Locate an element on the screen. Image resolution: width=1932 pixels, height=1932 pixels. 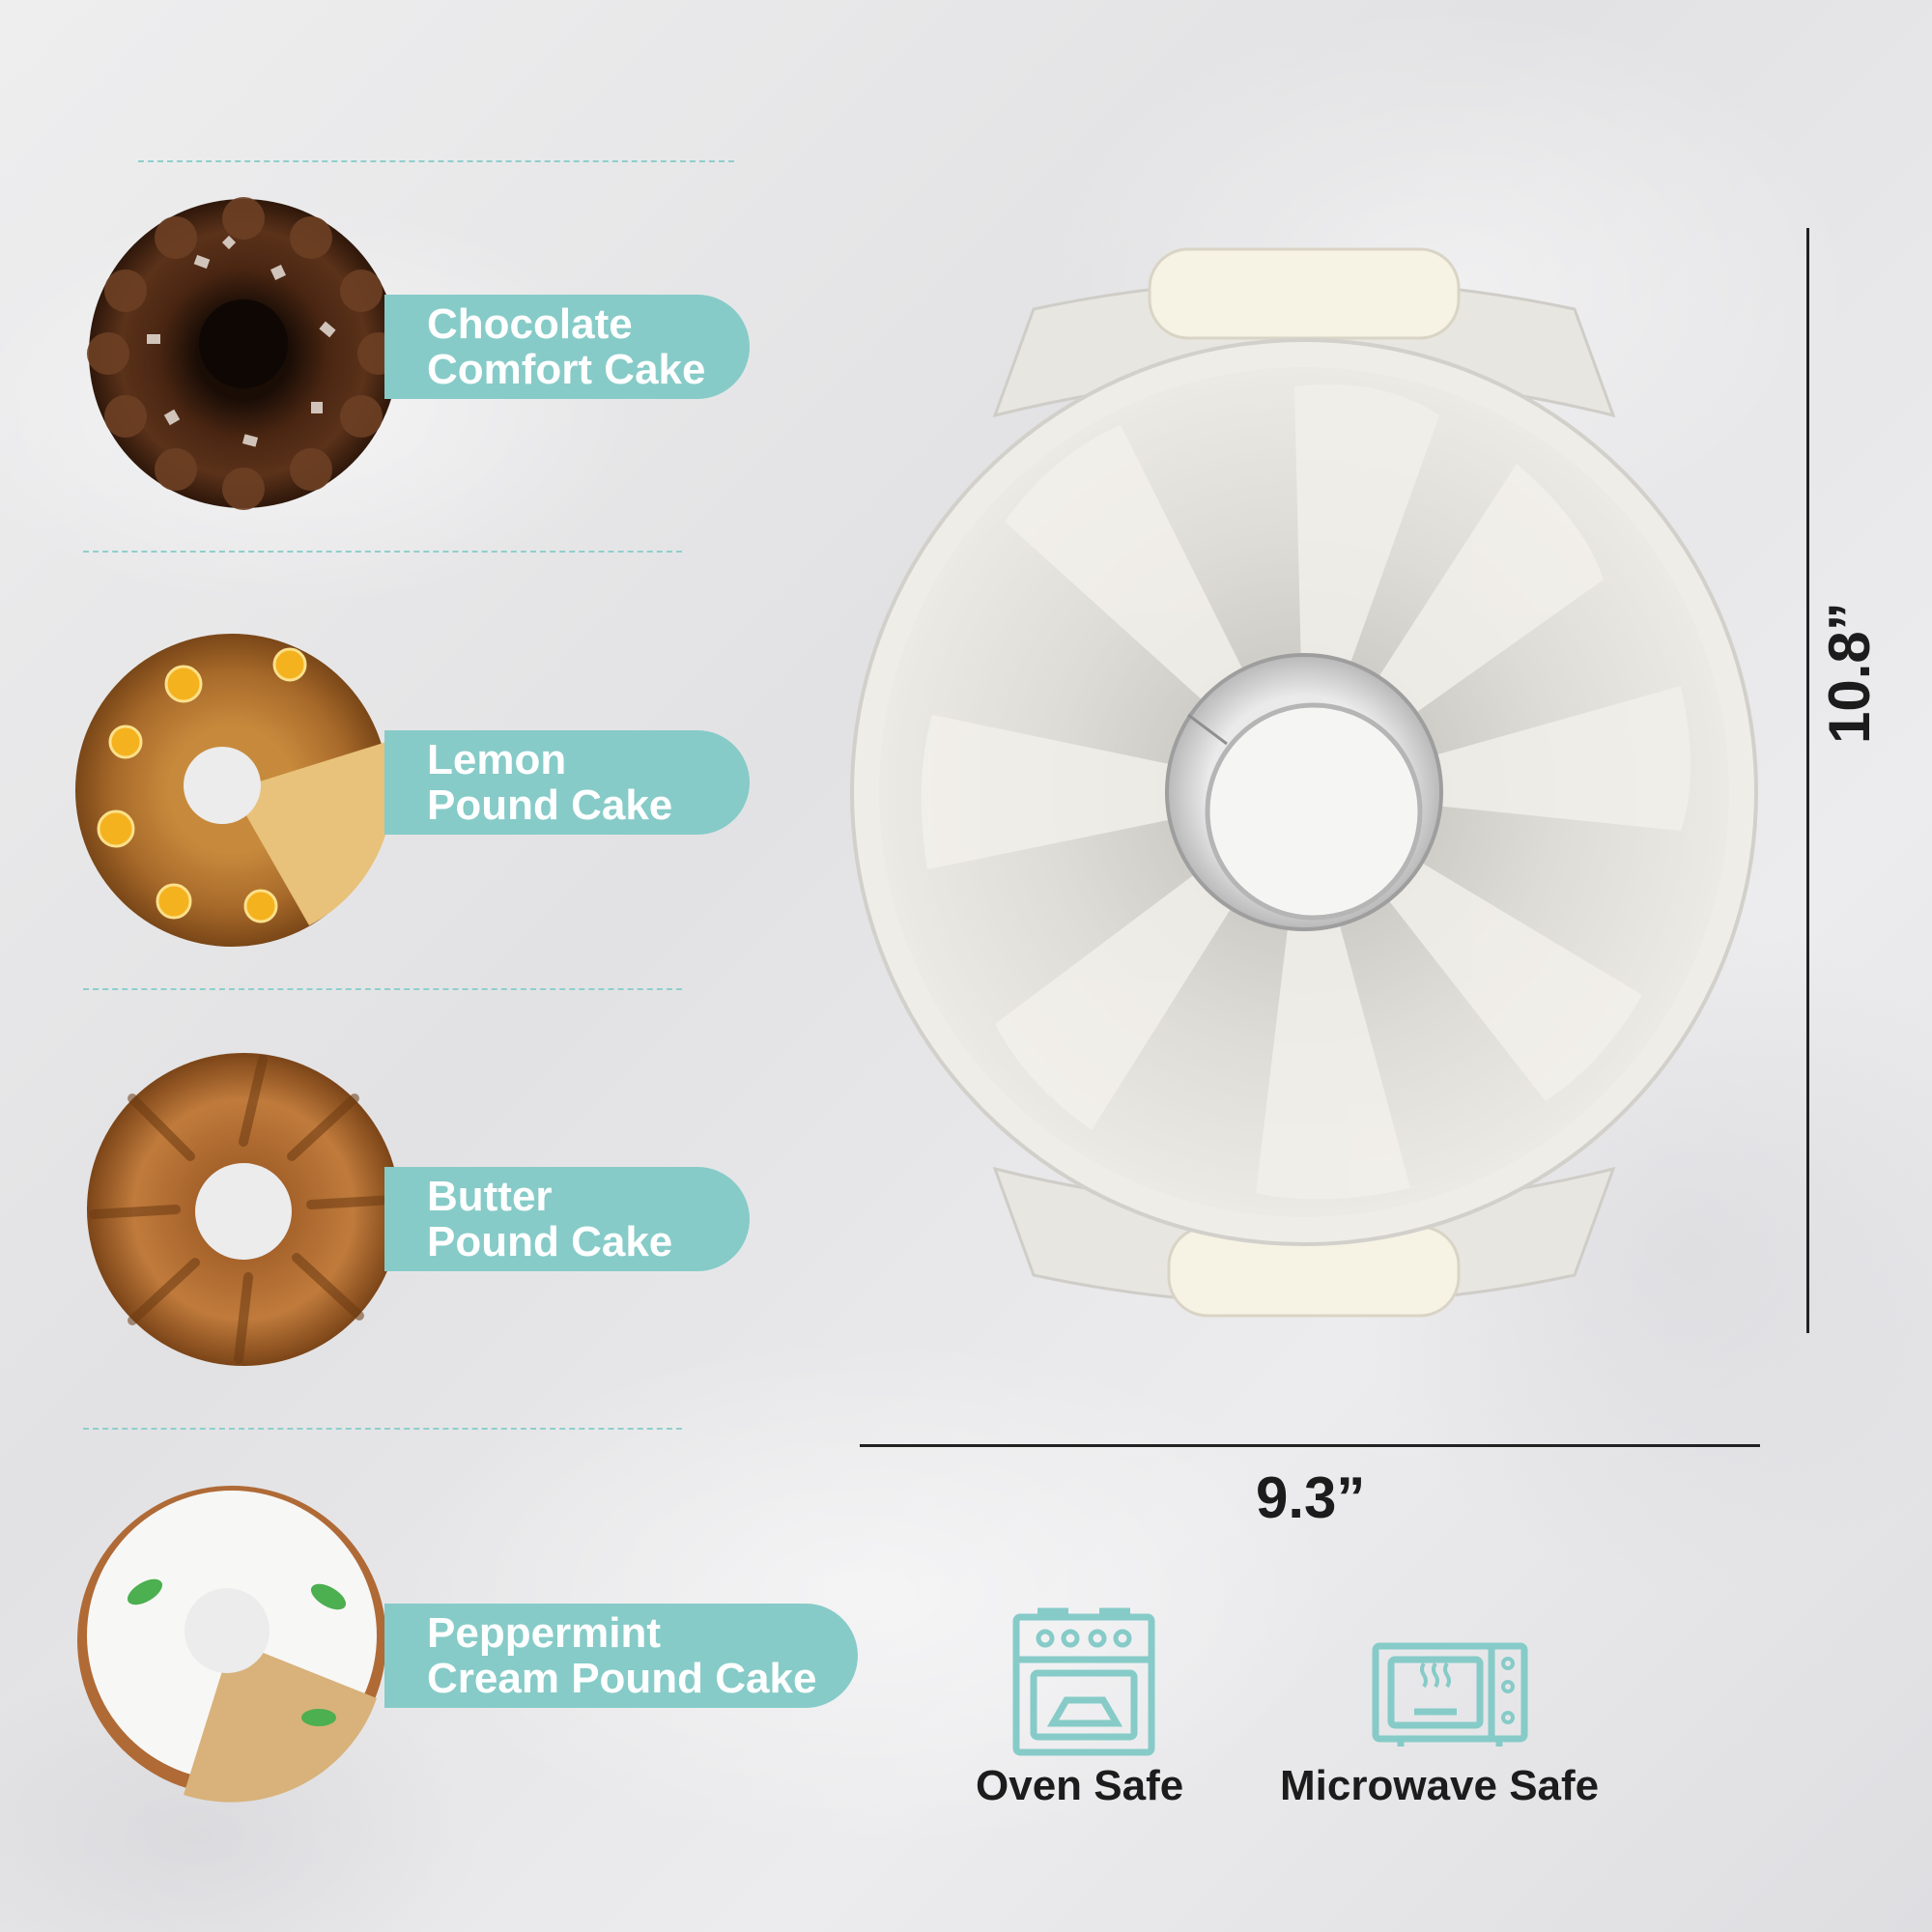
chocolate-cake-image is located at coordinates (243, 353).